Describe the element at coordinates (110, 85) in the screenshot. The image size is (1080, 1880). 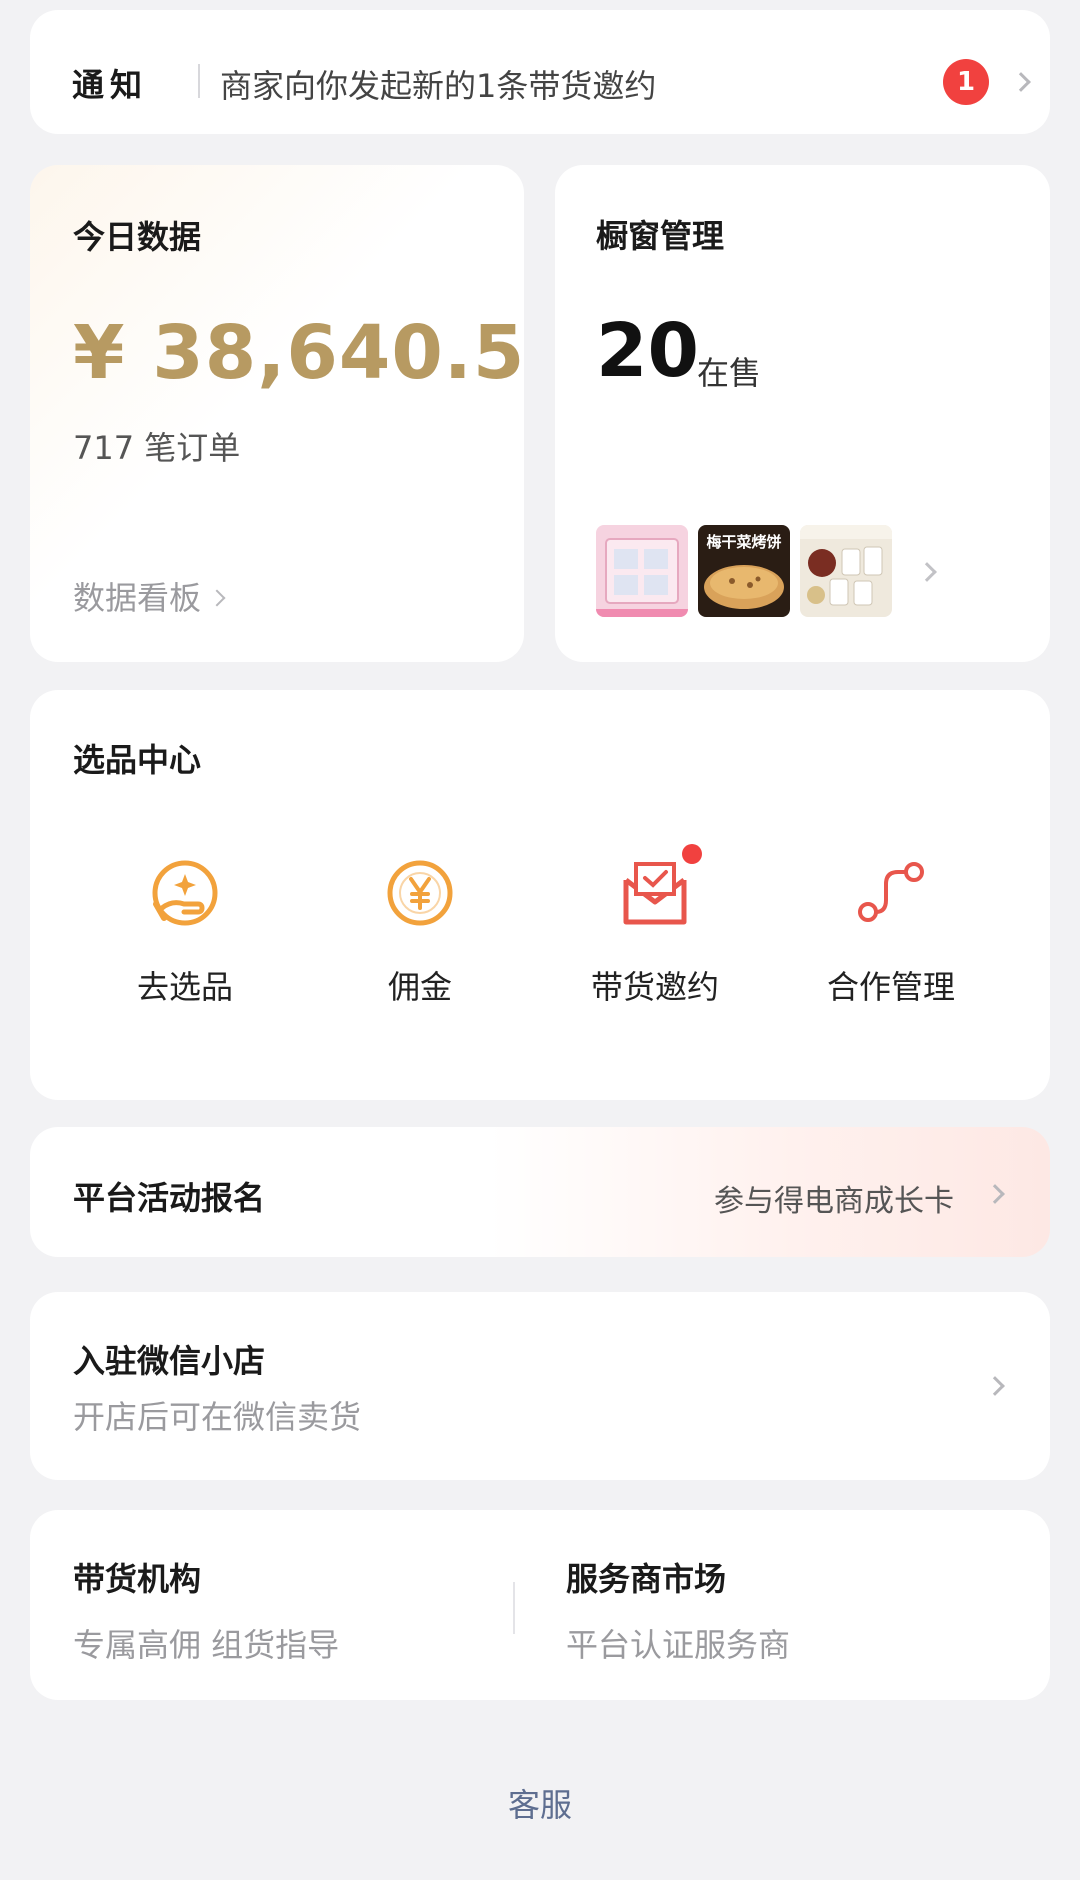
I see `notice-label: 通知` at that location.